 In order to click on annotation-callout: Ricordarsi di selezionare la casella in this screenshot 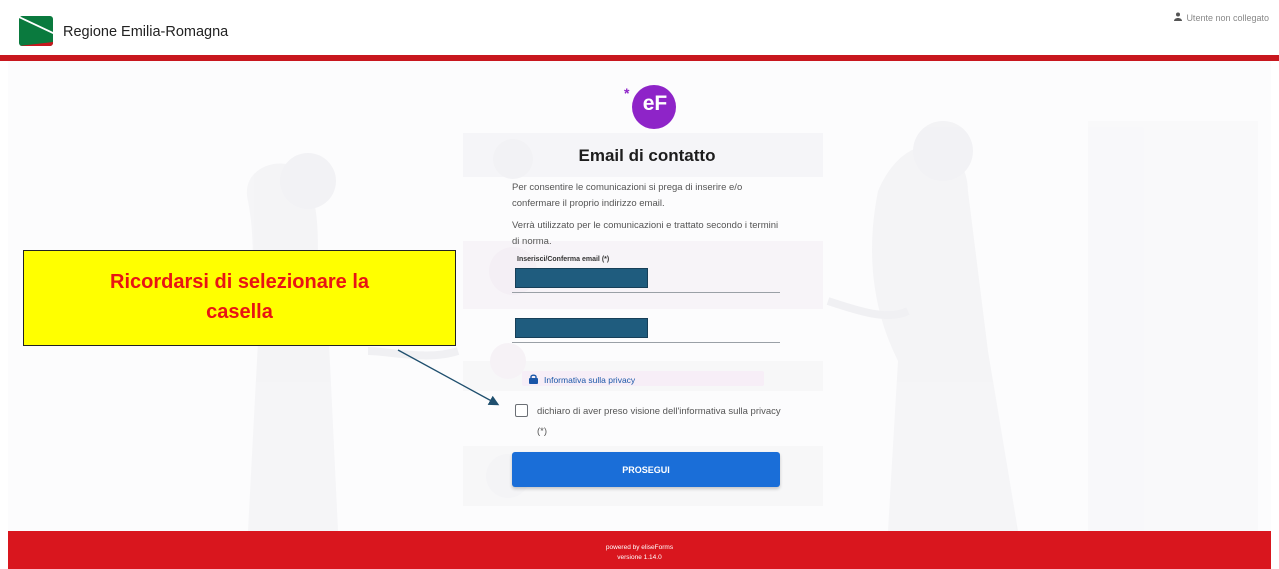, I will do `click(239, 298)`.